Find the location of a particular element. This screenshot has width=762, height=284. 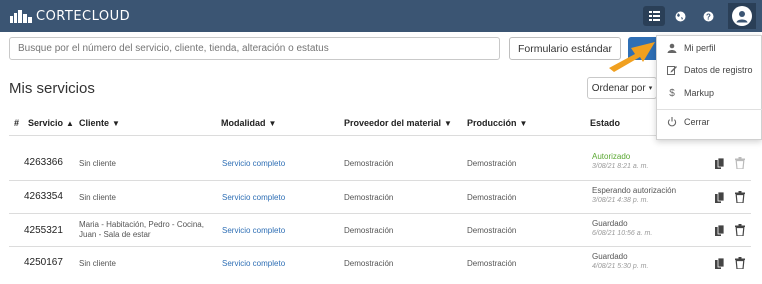

brand-name: CORTECLOUD is located at coordinates (83, 16).